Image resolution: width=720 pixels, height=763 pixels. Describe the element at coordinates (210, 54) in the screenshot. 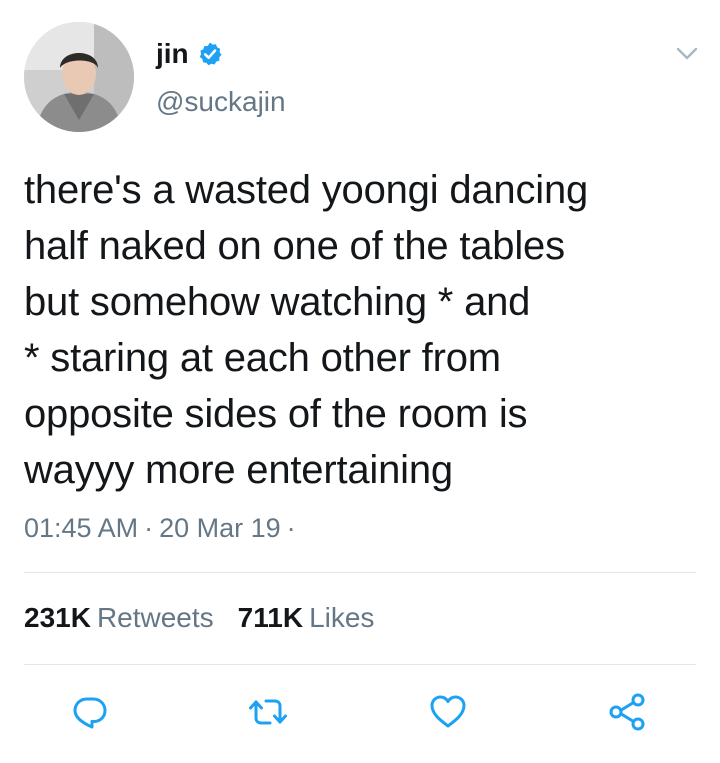

I see `verified-badge-icon` at that location.